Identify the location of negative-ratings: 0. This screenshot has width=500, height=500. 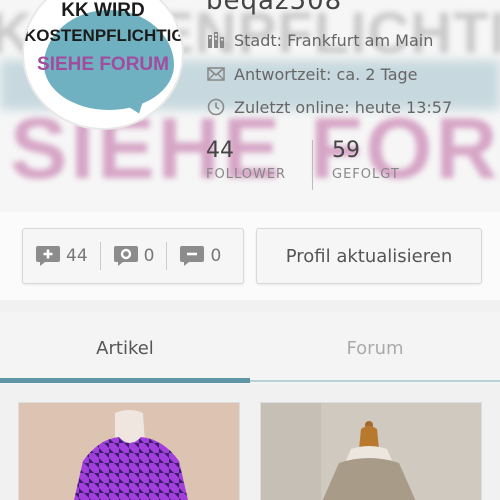
(194, 256).